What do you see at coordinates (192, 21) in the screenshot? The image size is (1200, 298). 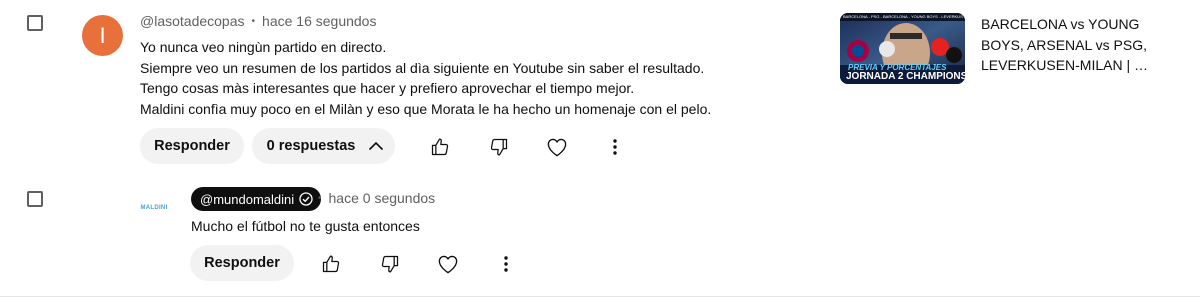 I see `comment-author: @lasotadecopas` at bounding box center [192, 21].